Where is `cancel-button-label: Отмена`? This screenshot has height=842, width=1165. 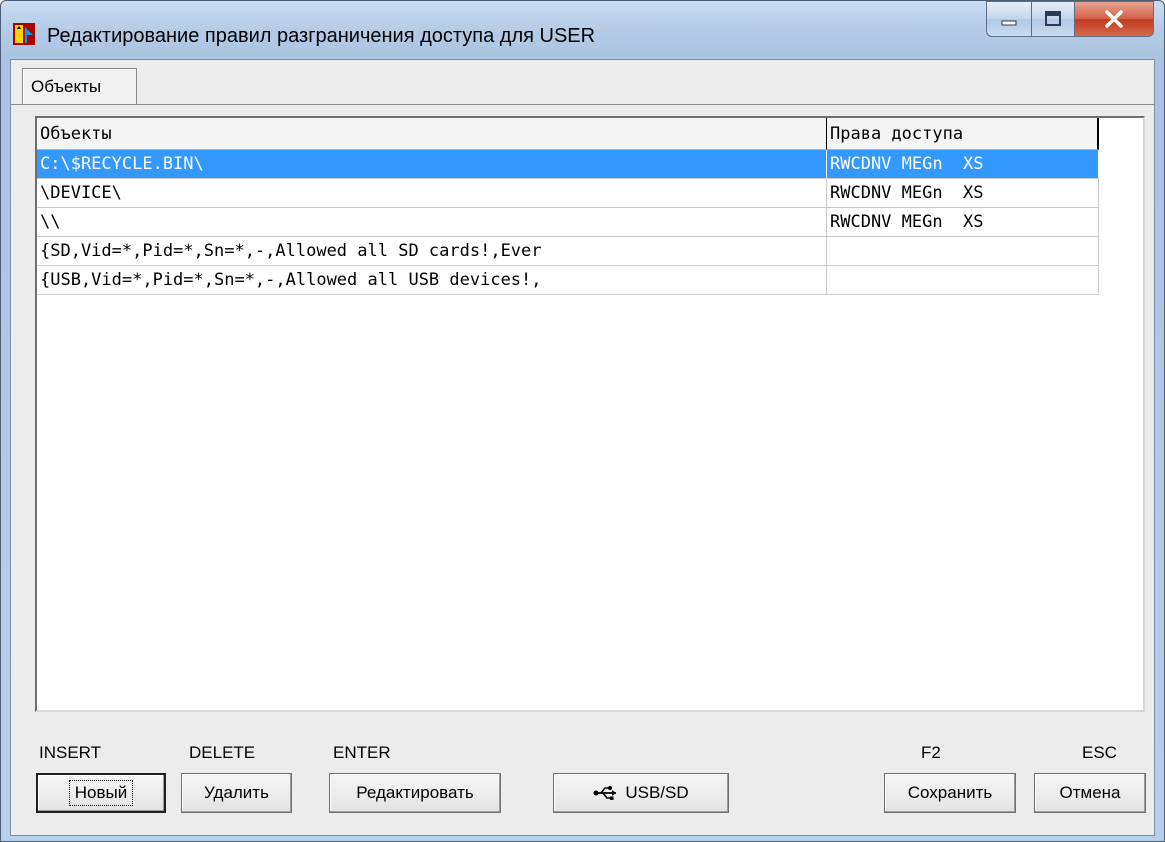 cancel-button-label: Отмена is located at coordinates (1090, 792).